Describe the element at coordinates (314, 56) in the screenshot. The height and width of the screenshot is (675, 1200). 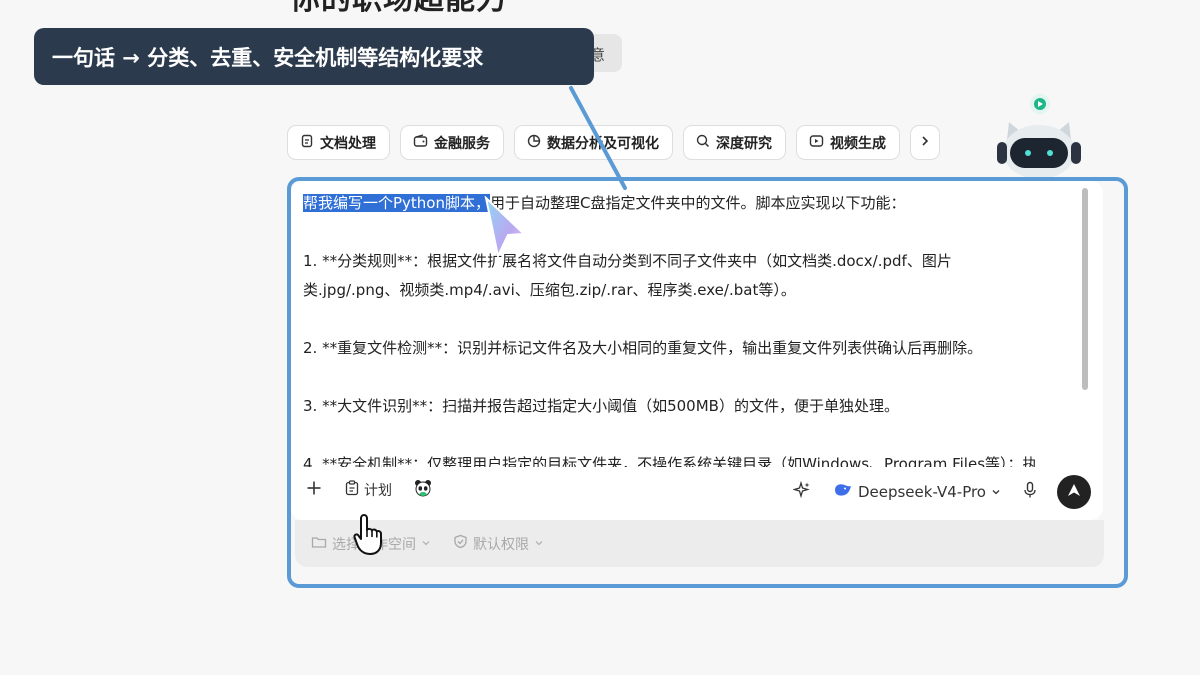
I see `callout-banner: 一句话 → 分类、去重、安全机制等结构化要求` at that location.